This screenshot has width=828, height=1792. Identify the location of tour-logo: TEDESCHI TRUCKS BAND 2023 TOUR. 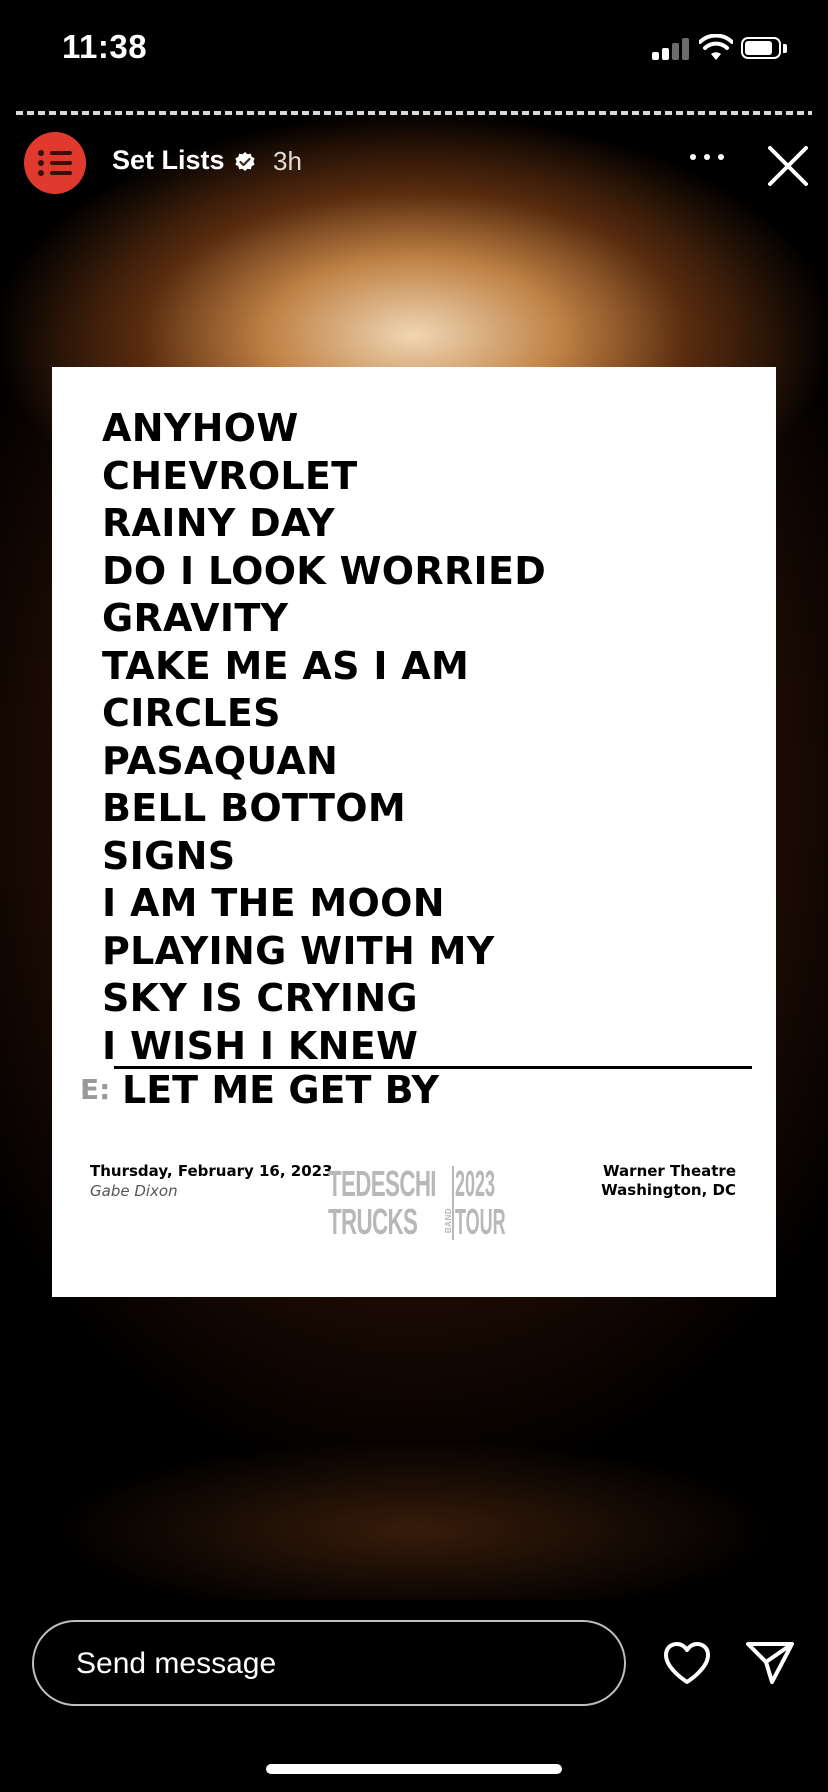
(417, 1204).